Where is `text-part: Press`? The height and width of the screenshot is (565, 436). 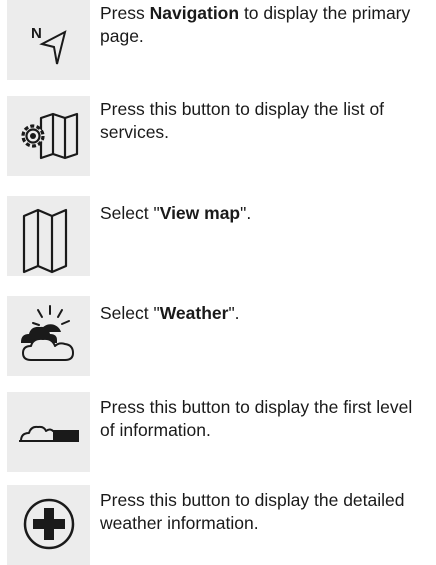 text-part: Press is located at coordinates (125, 13).